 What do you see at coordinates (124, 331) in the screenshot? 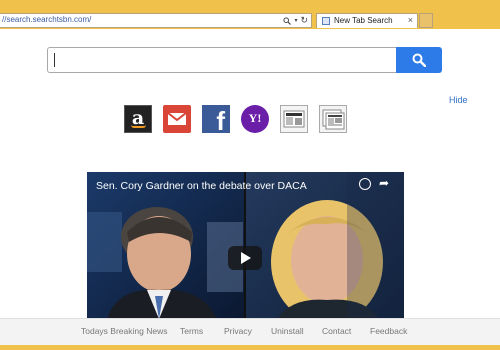
I see `footer-link-todays-breaking-news: Todays Breaking News` at bounding box center [124, 331].